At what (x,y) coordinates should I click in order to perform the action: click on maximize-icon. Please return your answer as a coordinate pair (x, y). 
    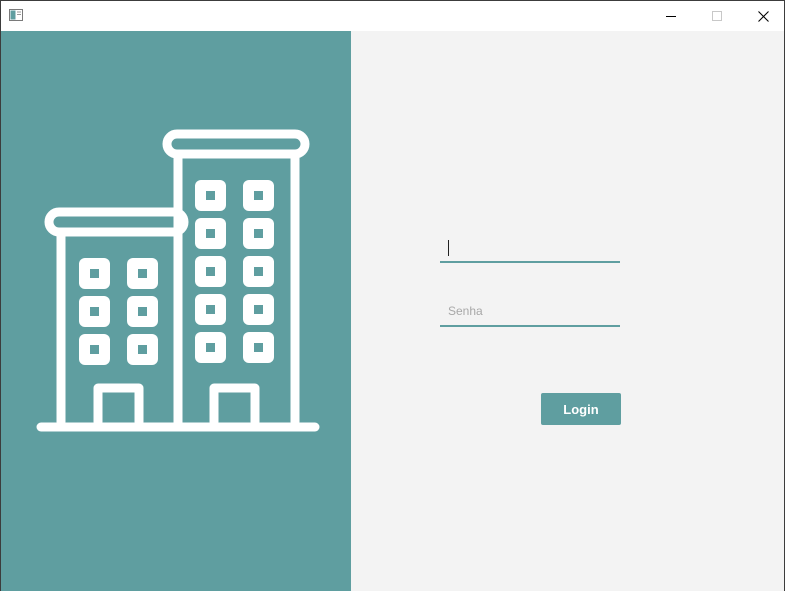
    Looking at the image, I should click on (717, 16).